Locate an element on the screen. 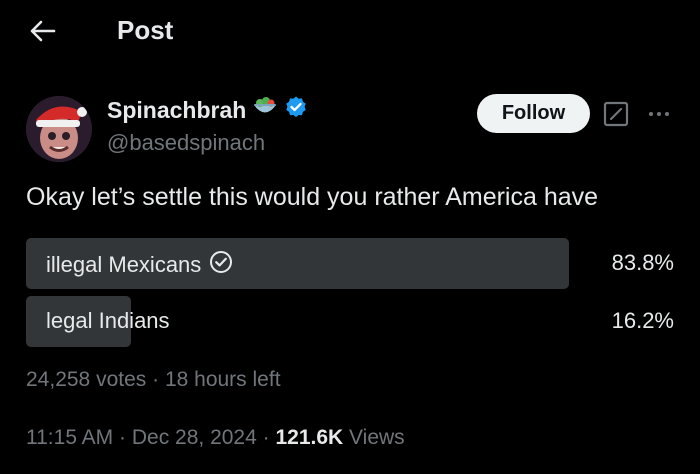 The image size is (700, 474). top-bar: Post is located at coordinates (350, 31).